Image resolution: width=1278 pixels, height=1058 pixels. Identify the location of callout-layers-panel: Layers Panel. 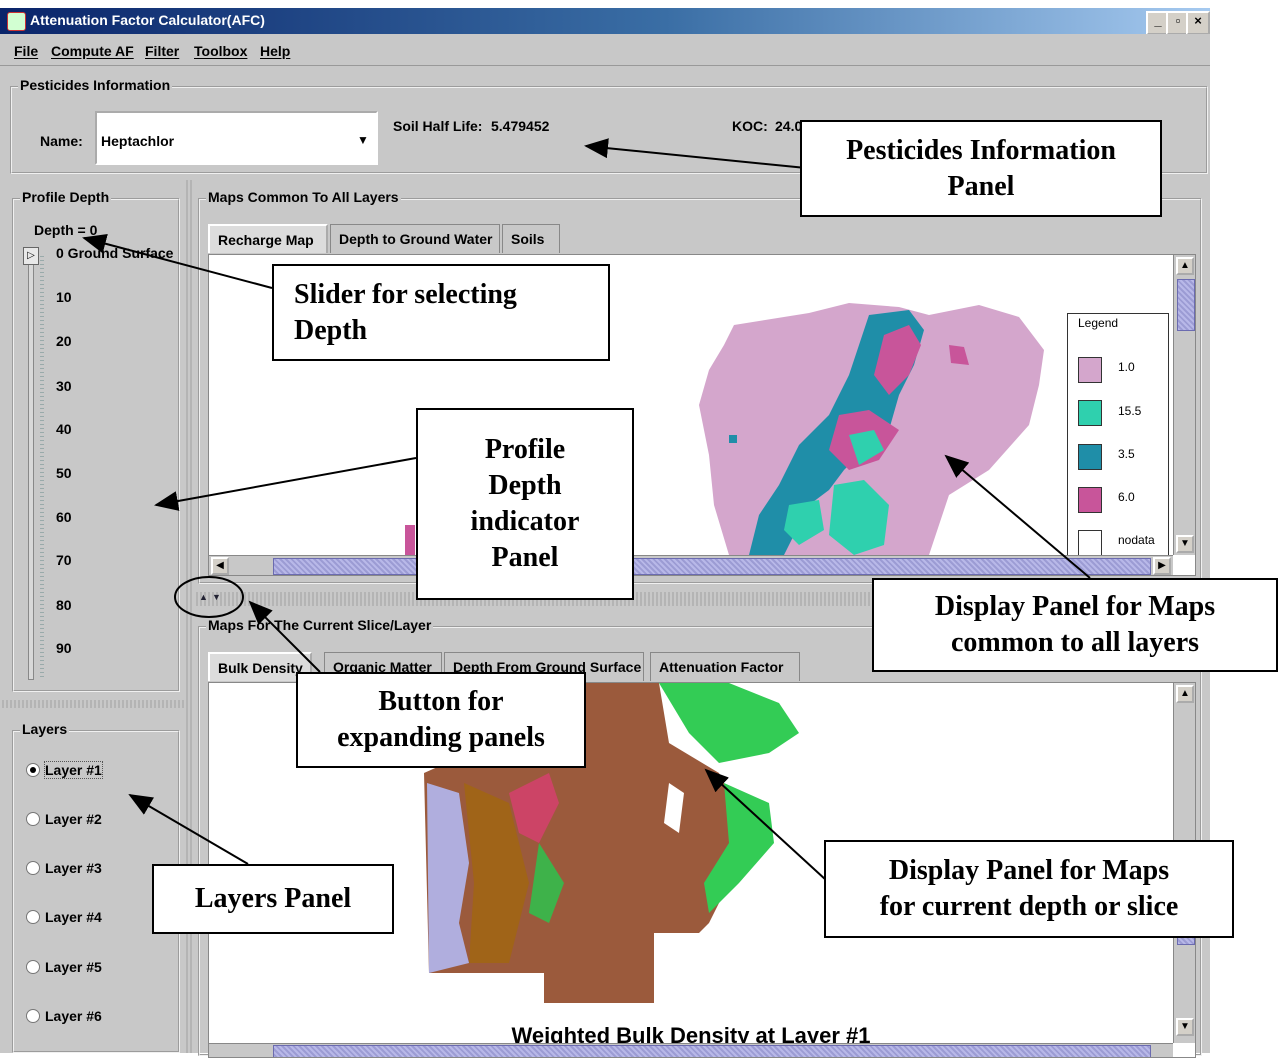
(273, 899).